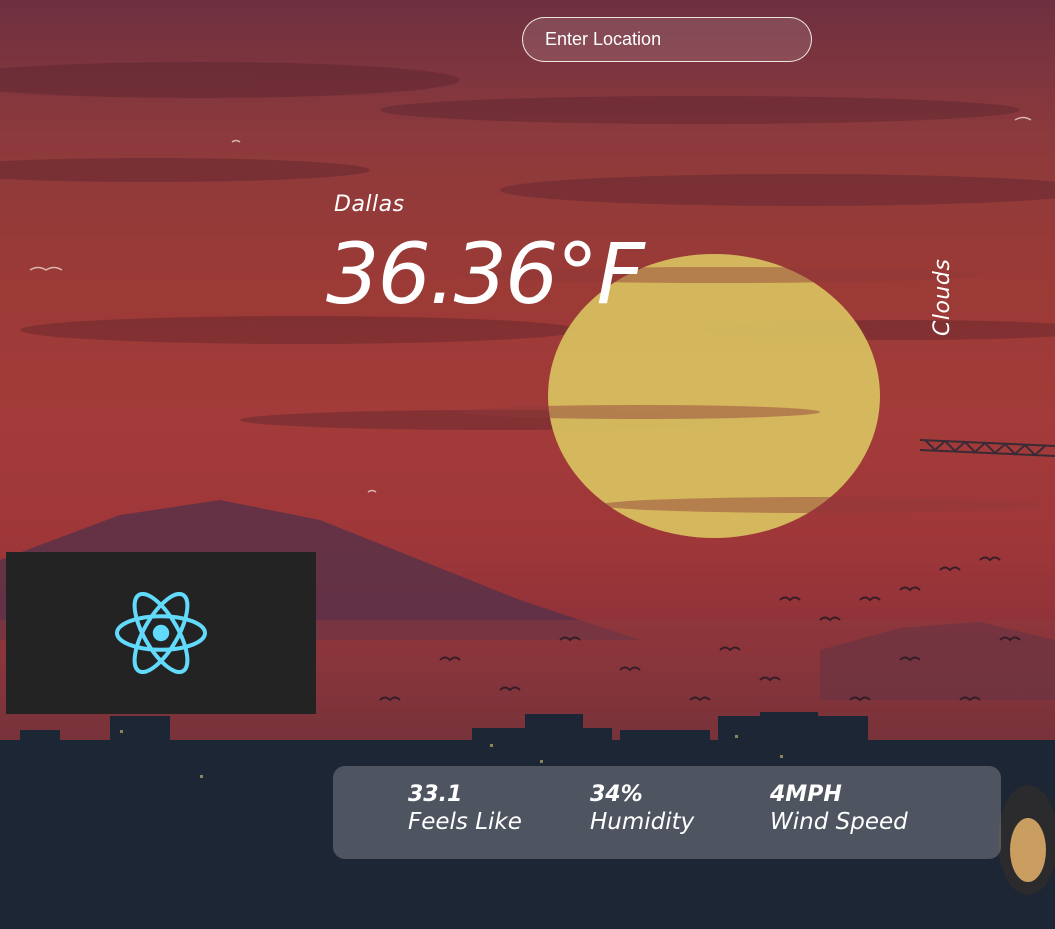 This screenshot has width=1055, height=929. Describe the element at coordinates (435, 794) in the screenshot. I see `feels-like-value: 33.1` at that location.